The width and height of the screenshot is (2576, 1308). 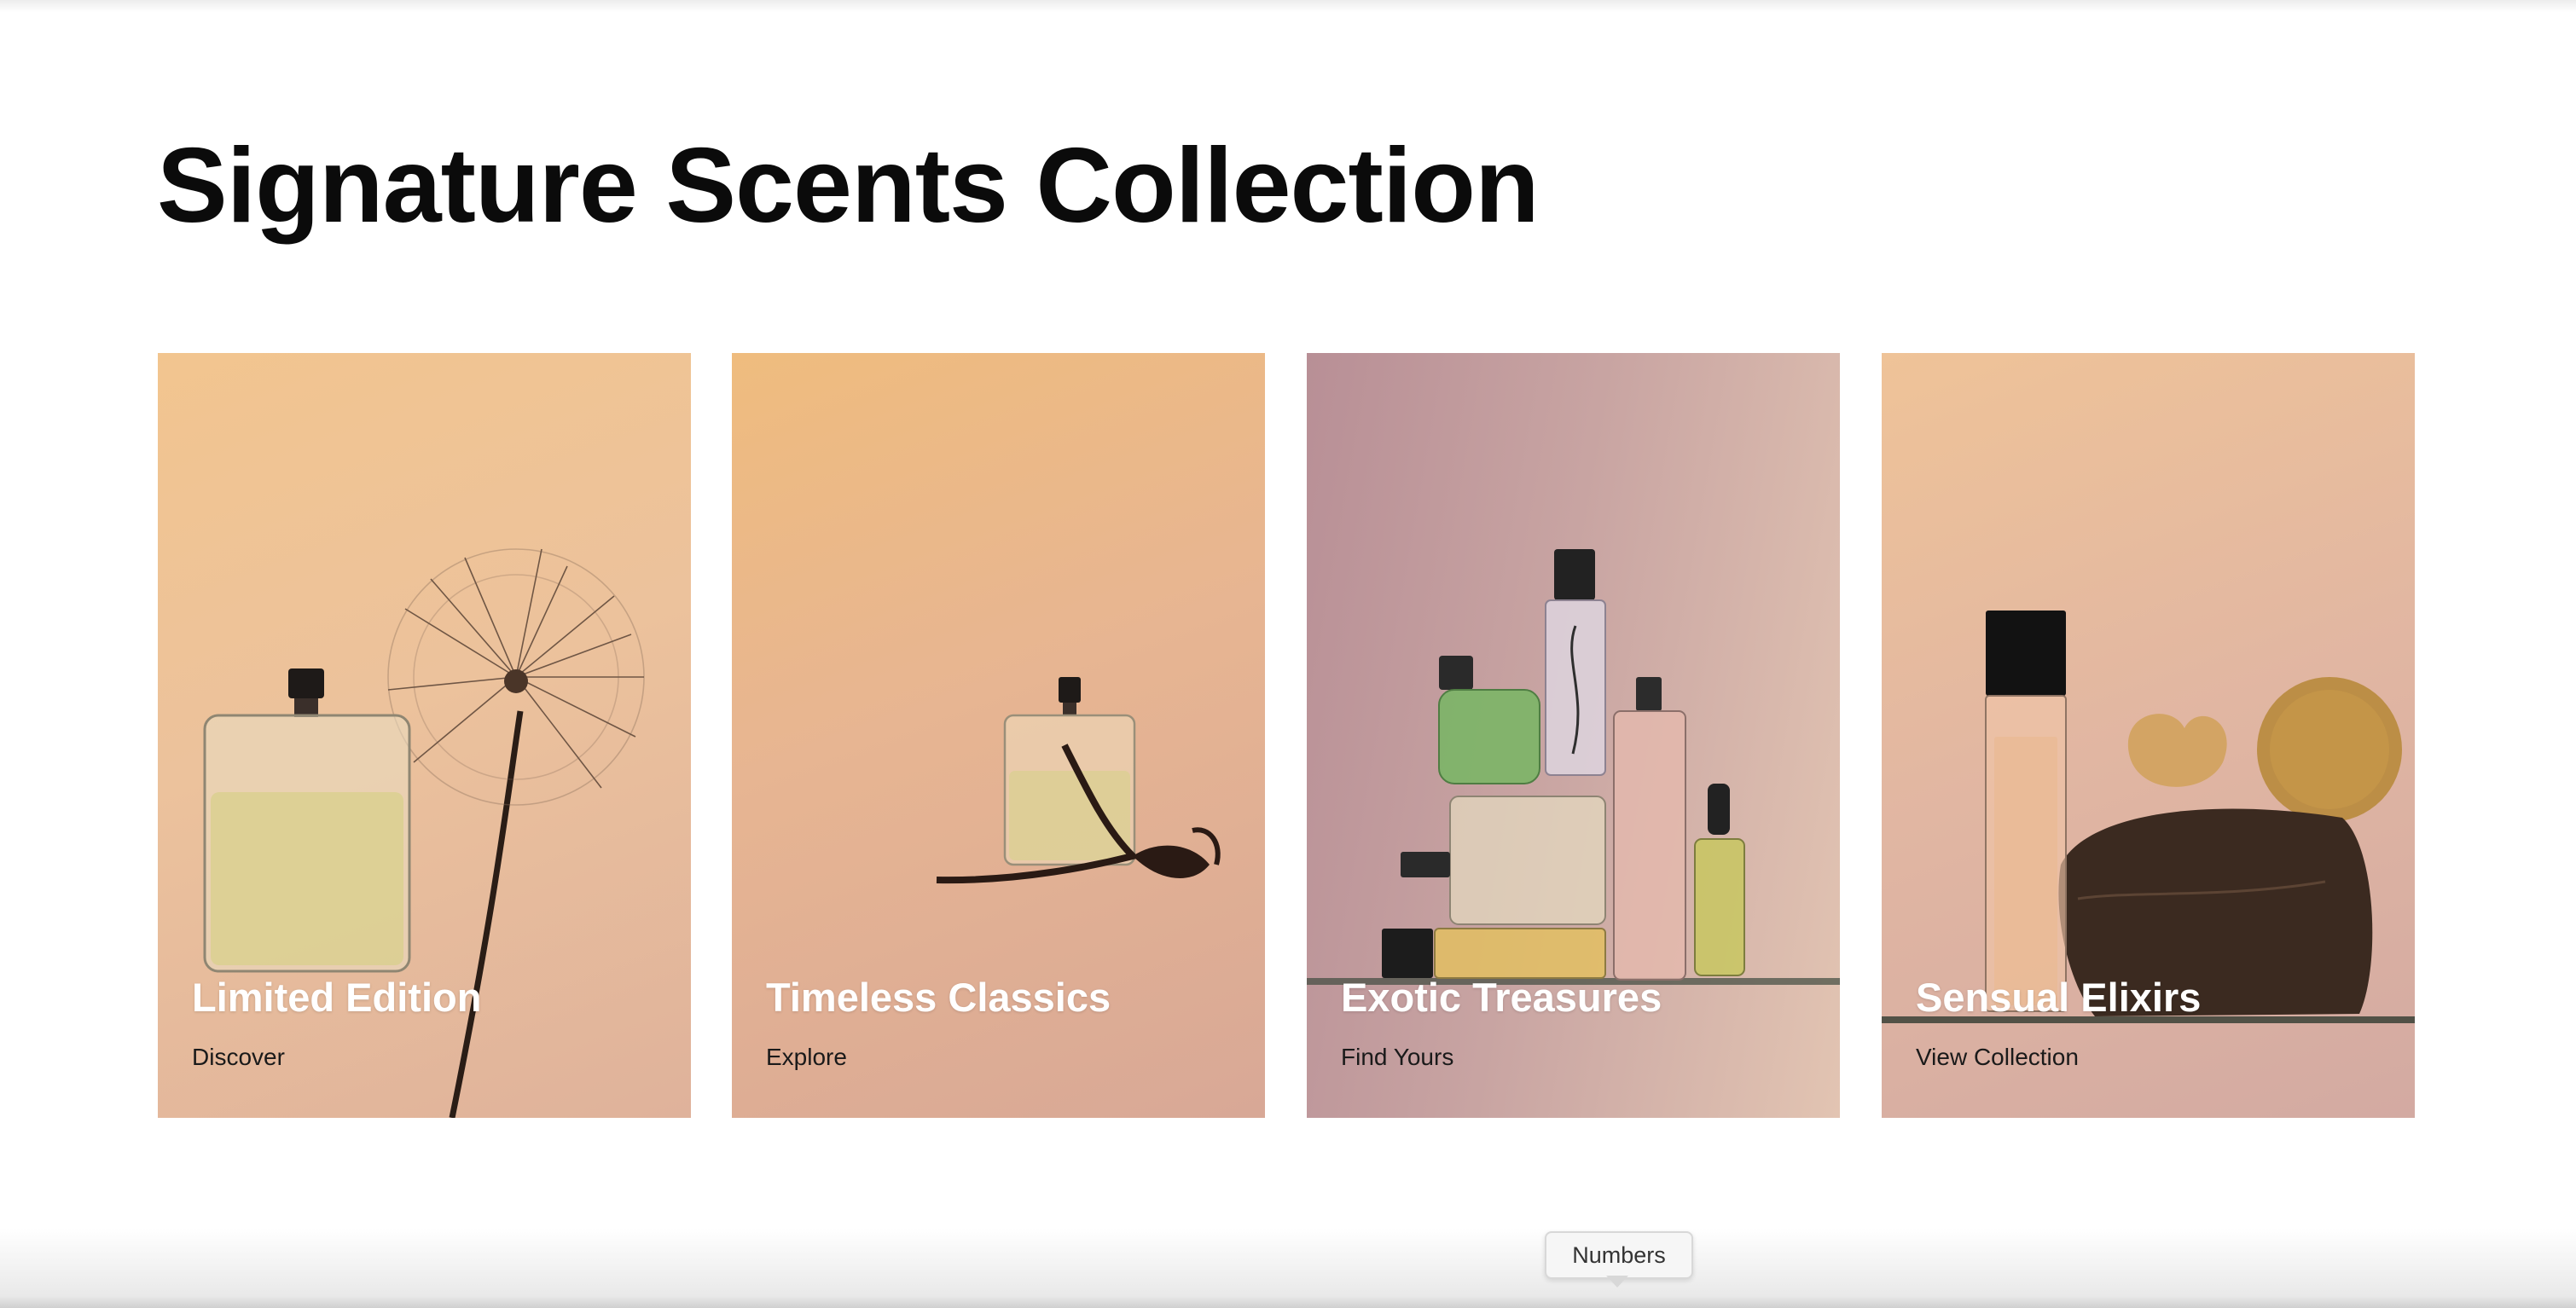 I want to click on explore-link: Explore, so click(x=806, y=1057).